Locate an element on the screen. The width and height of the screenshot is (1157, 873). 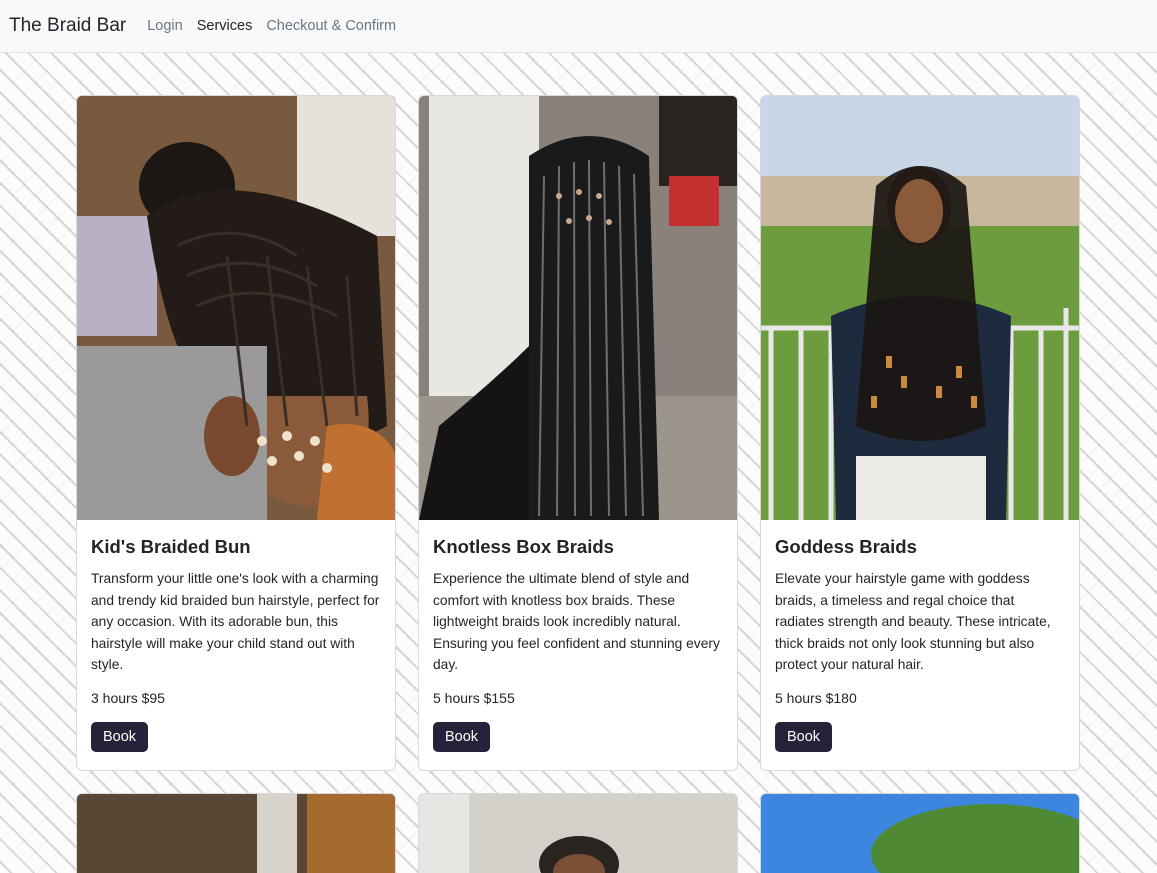
goddess-braids-photo-art is located at coordinates (920, 308).